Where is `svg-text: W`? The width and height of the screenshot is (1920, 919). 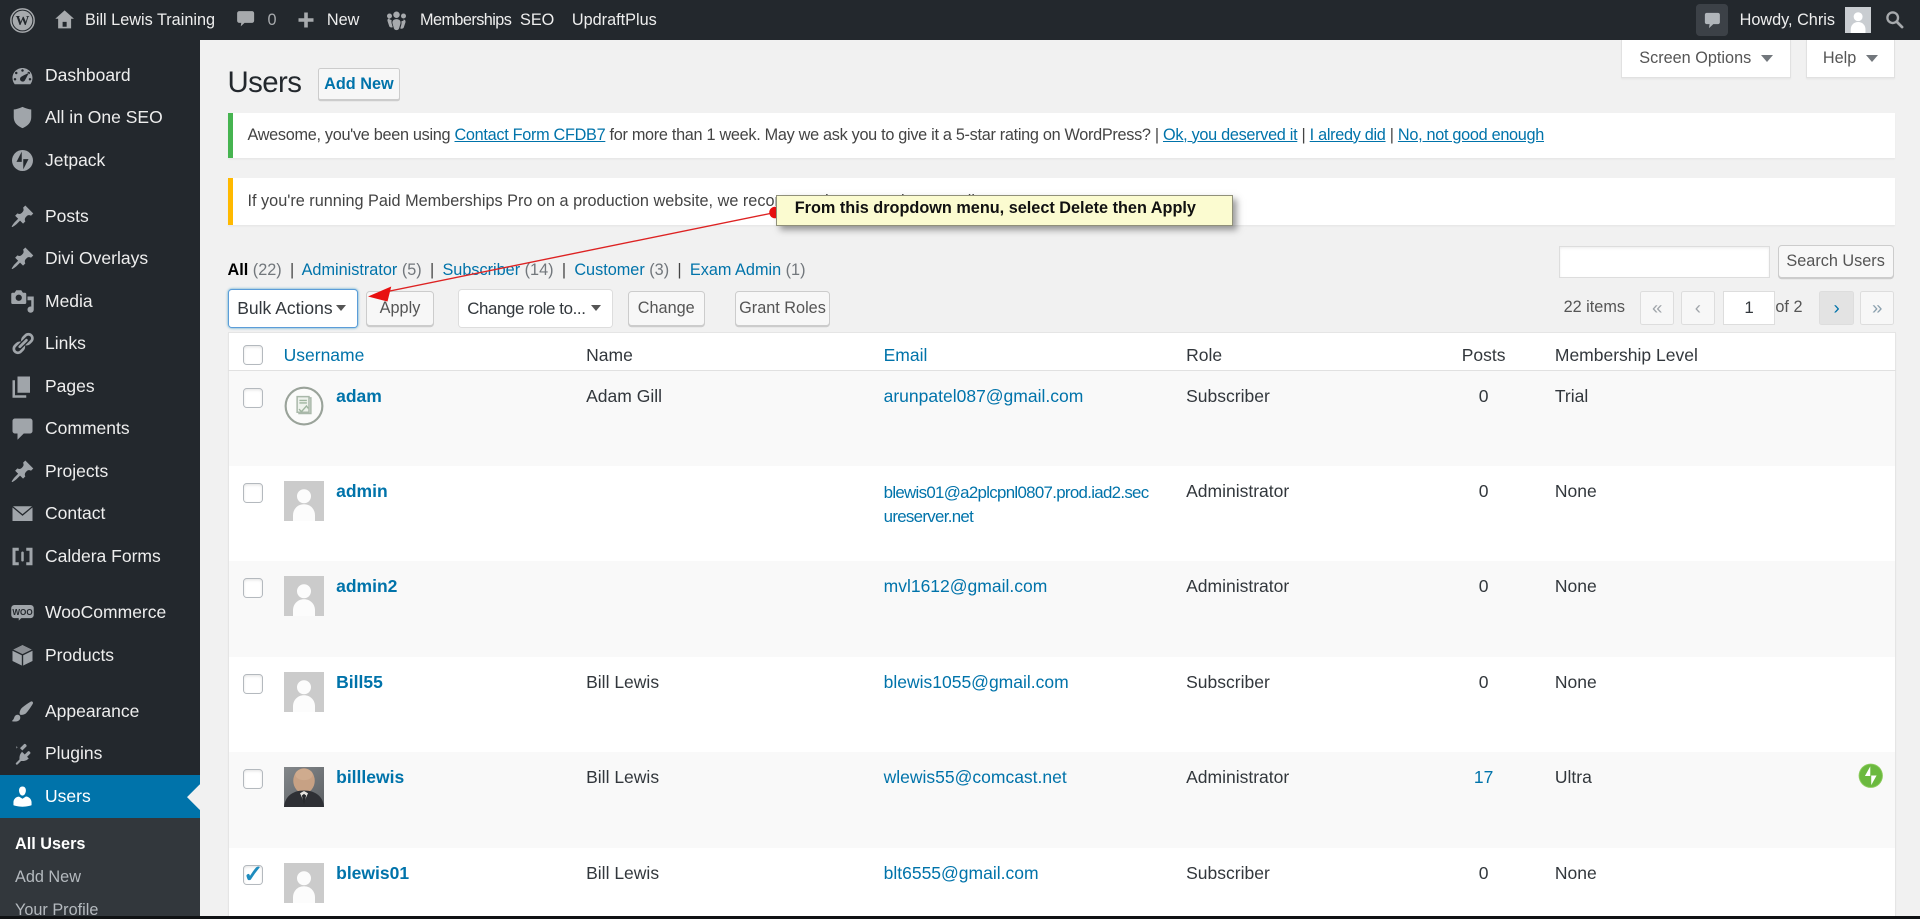
svg-text: W is located at coordinates (23, 20).